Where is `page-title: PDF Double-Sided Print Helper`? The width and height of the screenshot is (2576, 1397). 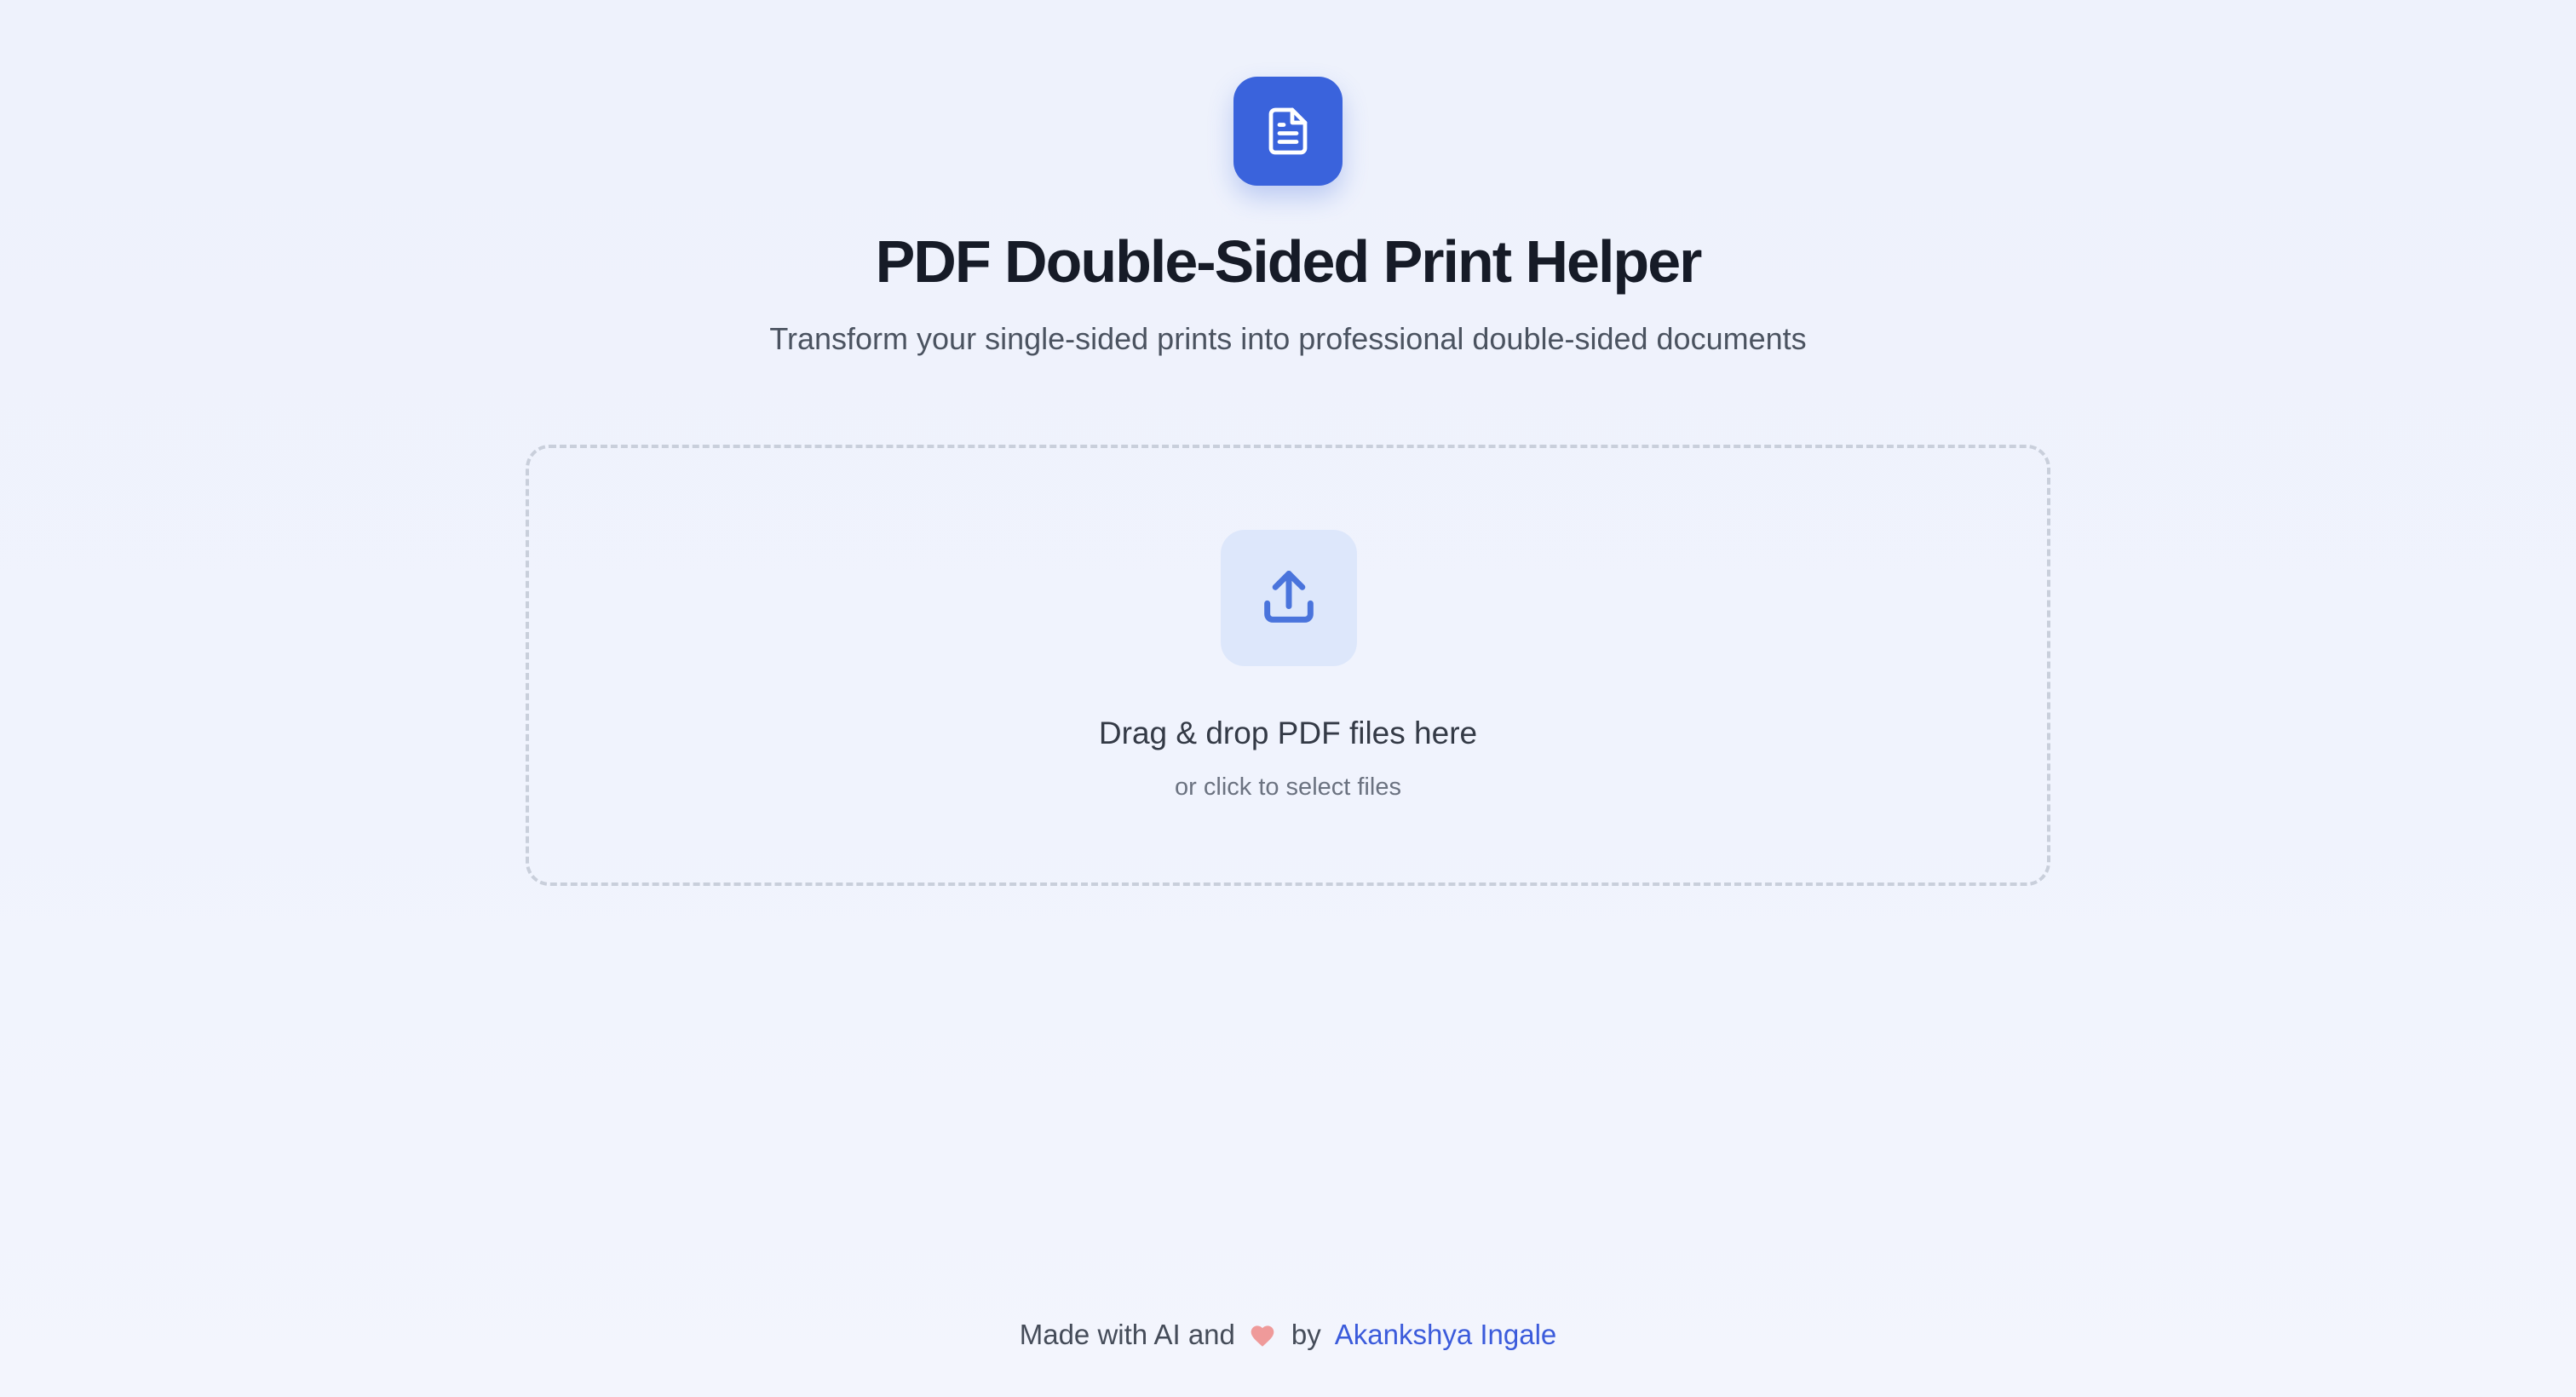
page-title: PDF Double-Sided Print Helper is located at coordinates (1289, 261).